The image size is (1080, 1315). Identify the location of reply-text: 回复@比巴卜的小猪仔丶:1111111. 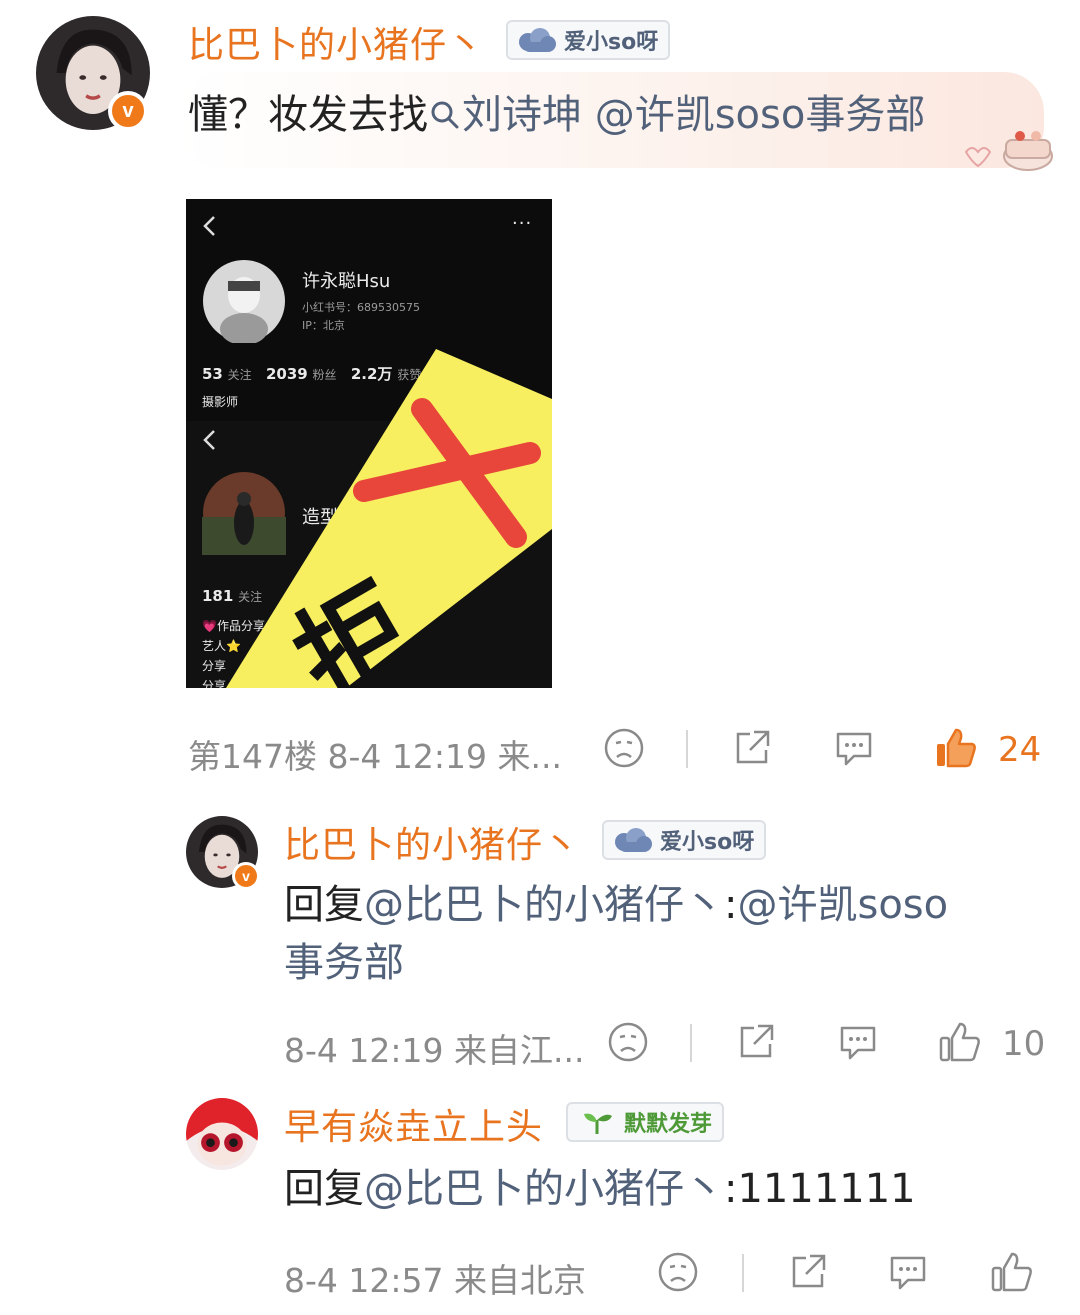
(600, 1189).